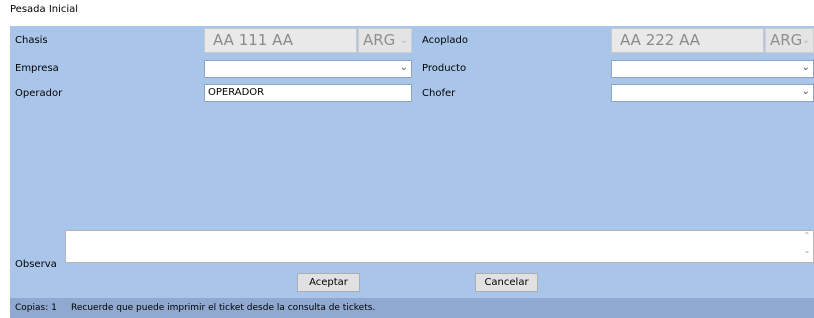 The image size is (814, 318). I want to click on chasis-label: Chasis, so click(31, 40).